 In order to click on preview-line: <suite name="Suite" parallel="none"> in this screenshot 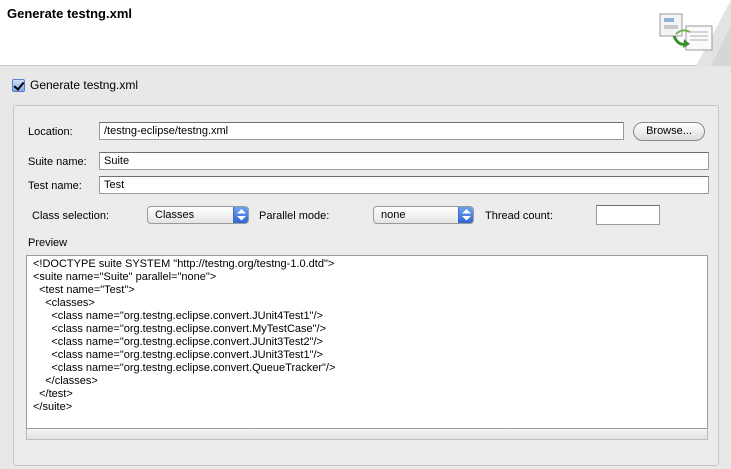, I will do `click(125, 277)`.